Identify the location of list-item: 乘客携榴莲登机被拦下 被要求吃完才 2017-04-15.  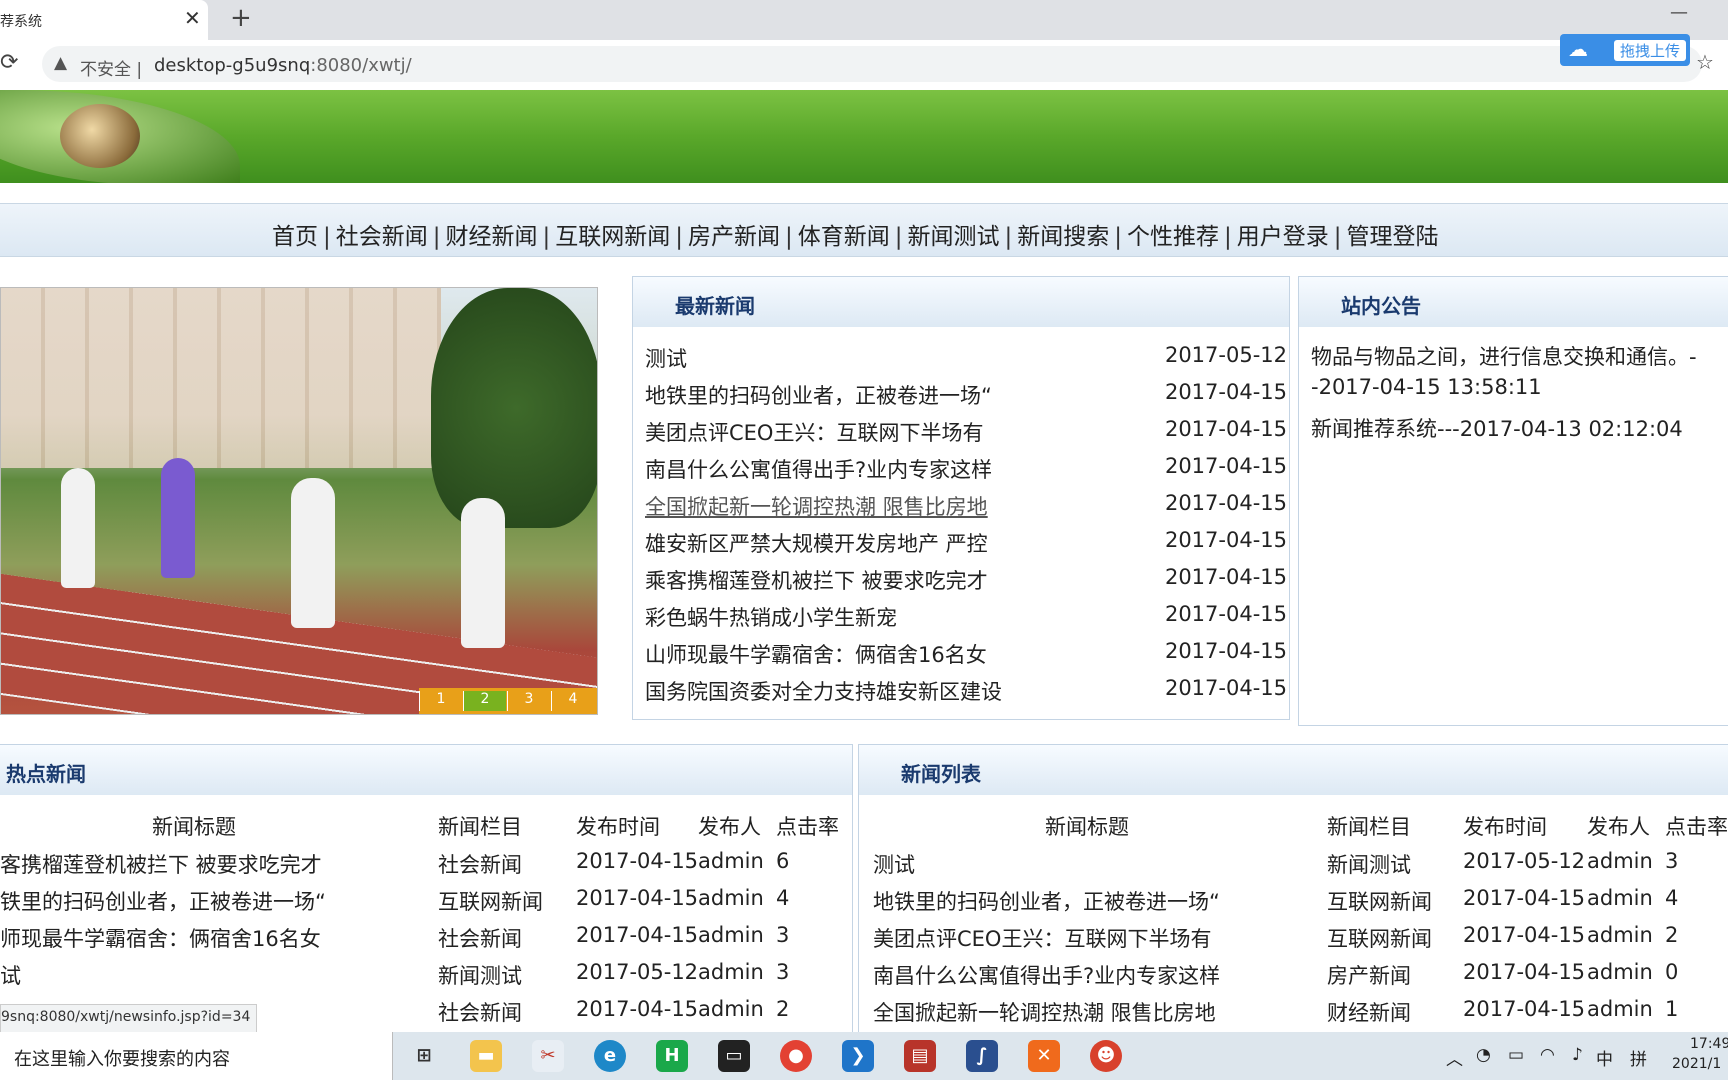
(961, 583).